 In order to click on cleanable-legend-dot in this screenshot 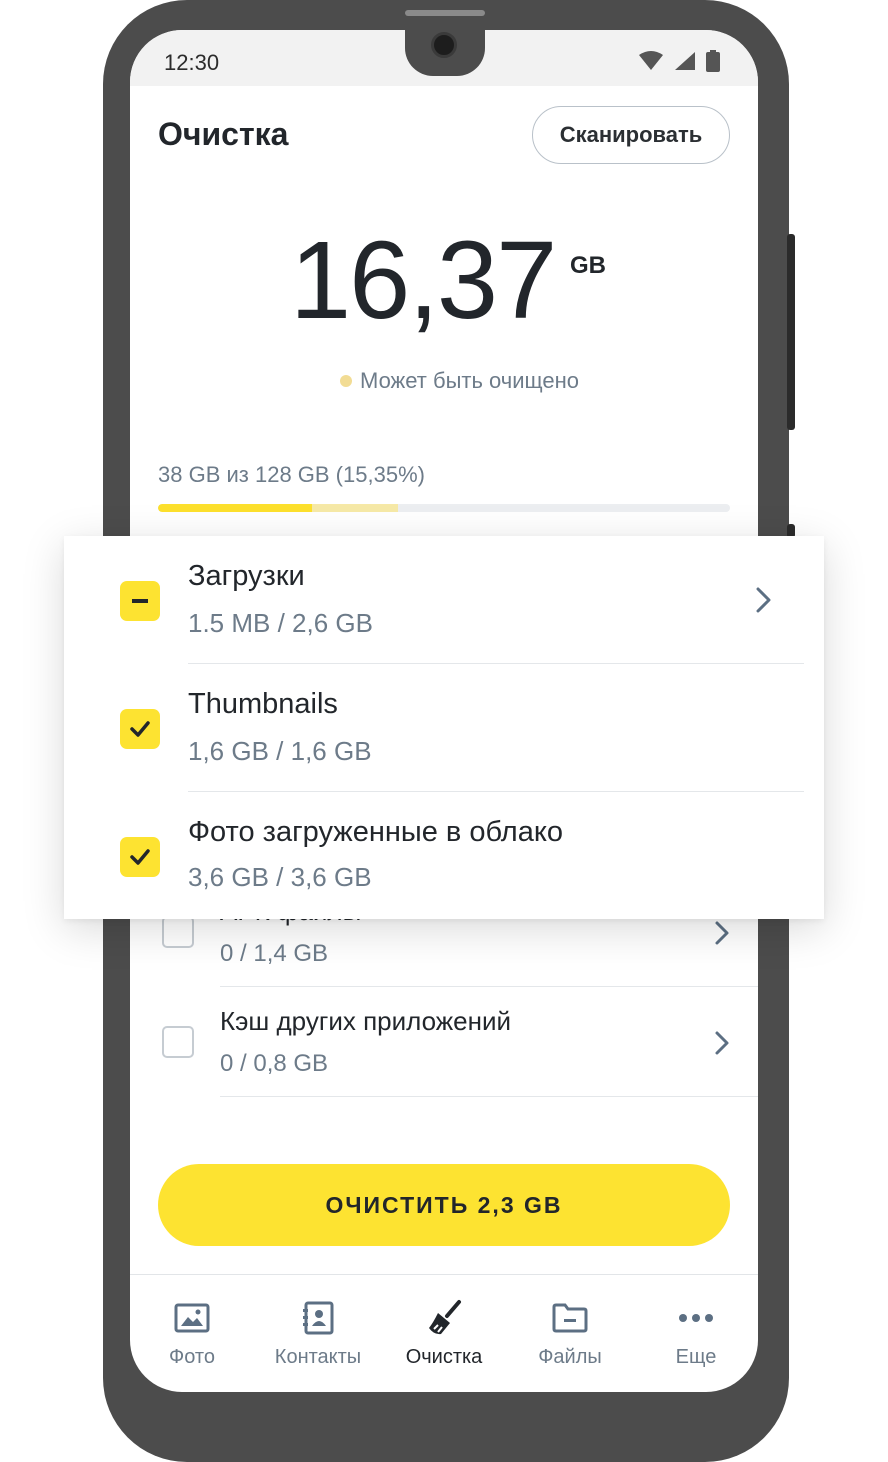, I will do `click(346, 381)`.